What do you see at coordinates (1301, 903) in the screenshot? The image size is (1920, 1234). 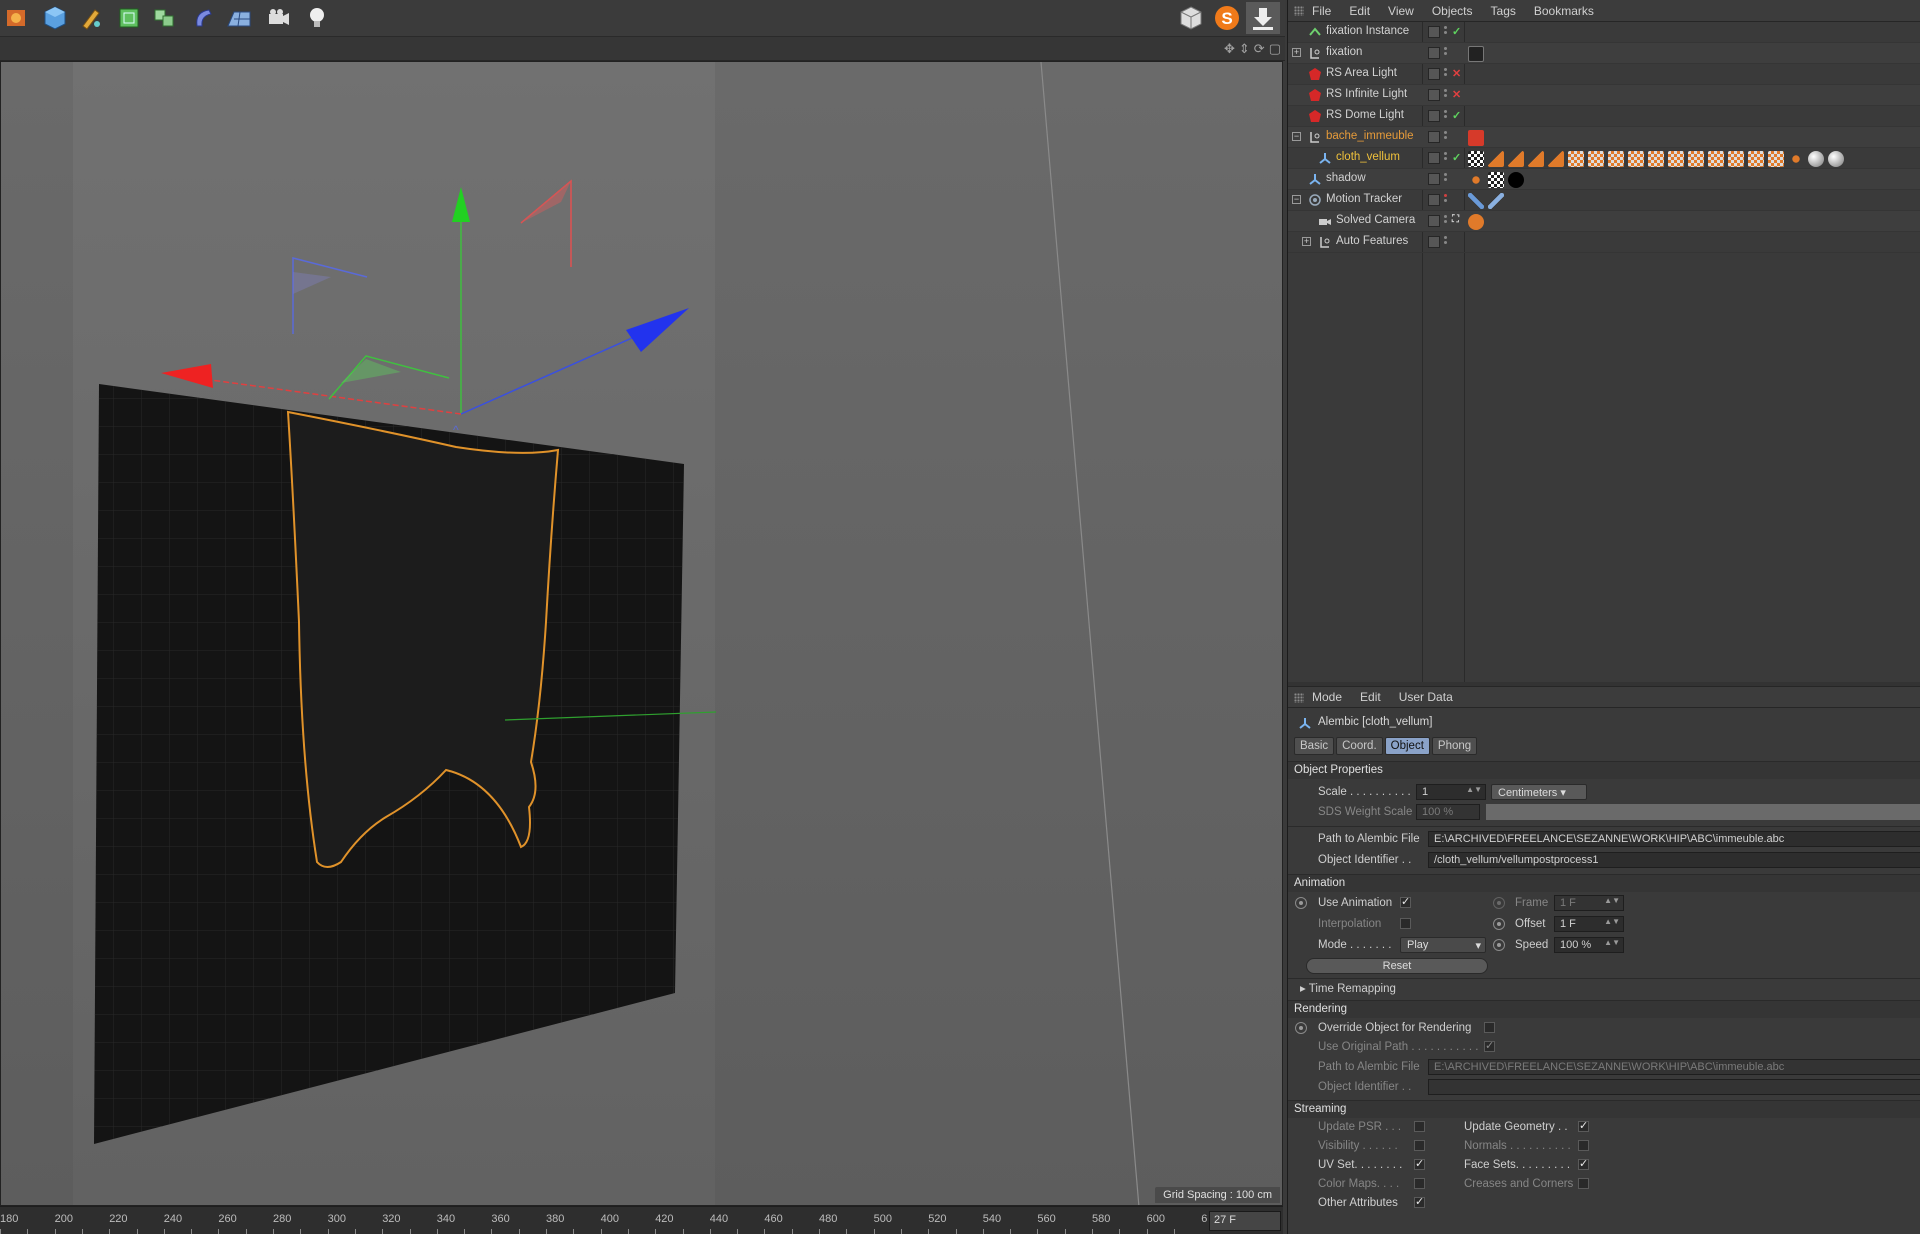 I see `keyframe-radio` at bounding box center [1301, 903].